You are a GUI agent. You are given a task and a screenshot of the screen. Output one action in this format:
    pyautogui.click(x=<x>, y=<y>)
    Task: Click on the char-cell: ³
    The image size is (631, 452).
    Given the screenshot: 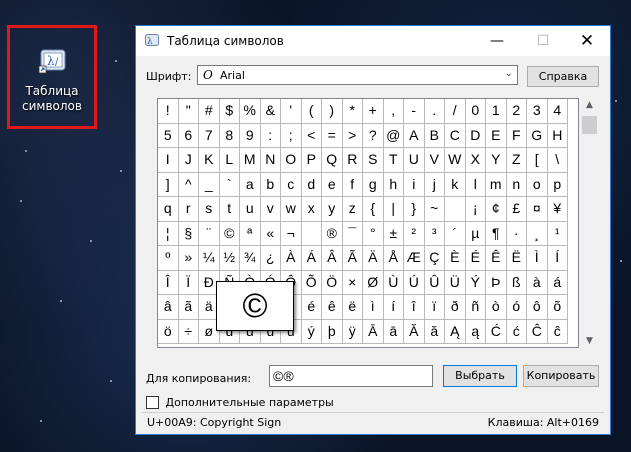 What is the action you would take?
    pyautogui.click(x=434, y=233)
    